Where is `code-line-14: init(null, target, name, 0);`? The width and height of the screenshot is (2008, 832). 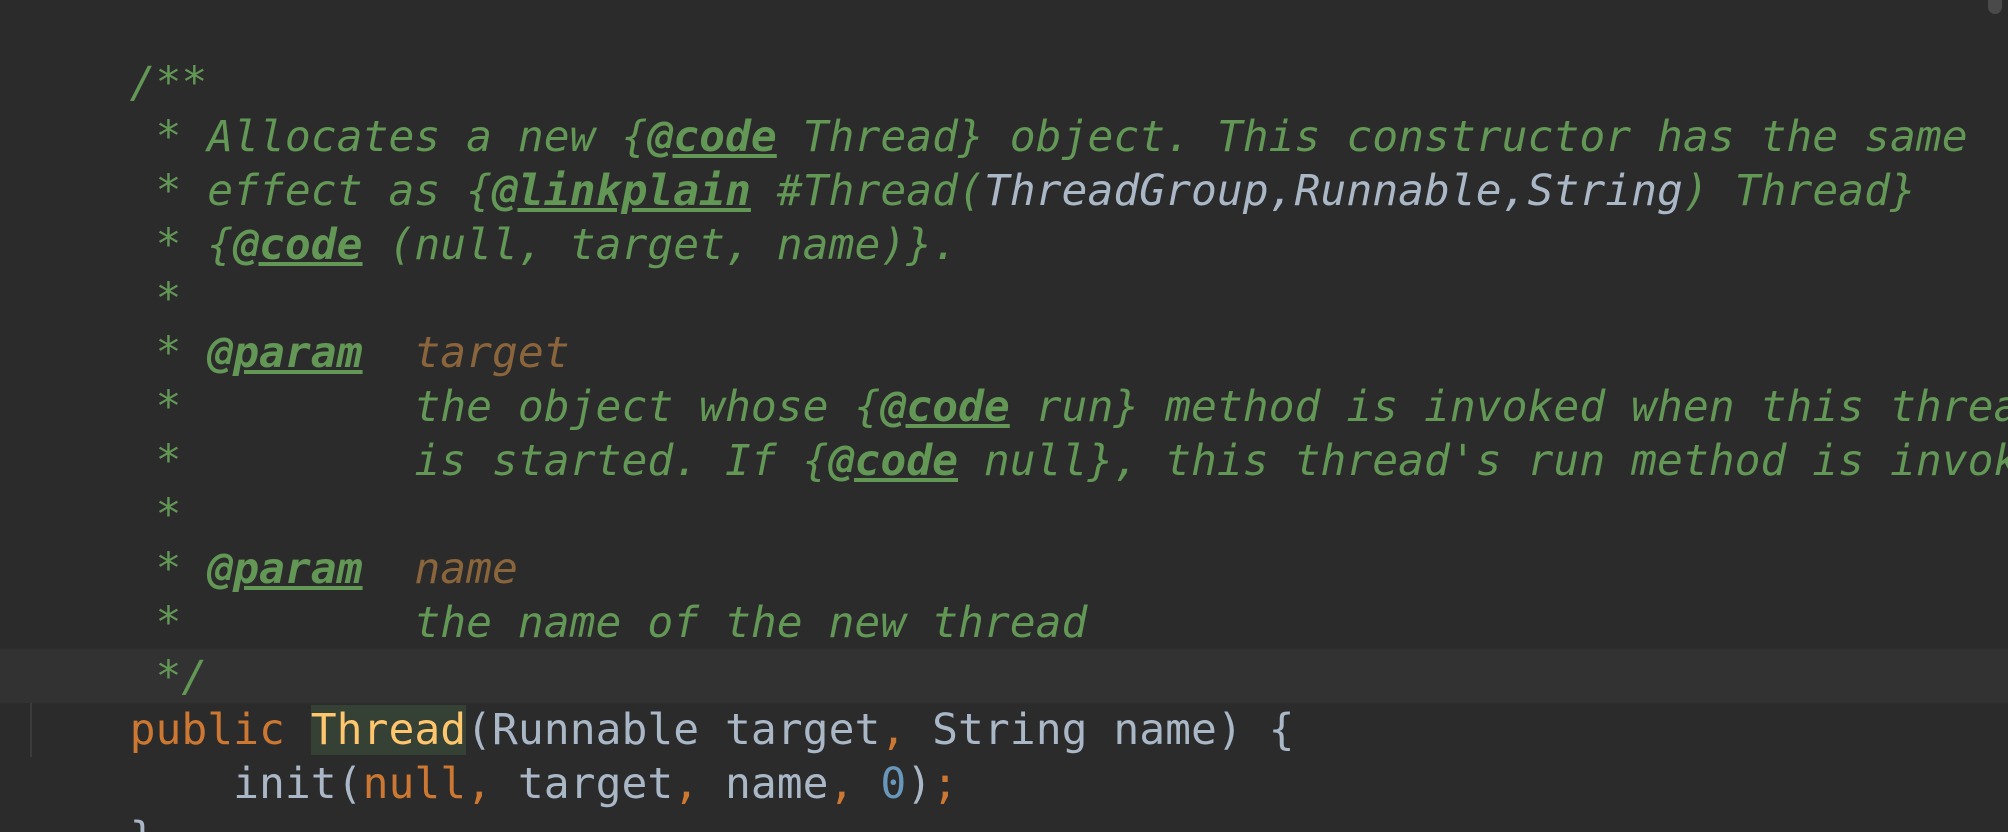 code-line-14: init(null, target, name, 0); is located at coordinates (492, 756).